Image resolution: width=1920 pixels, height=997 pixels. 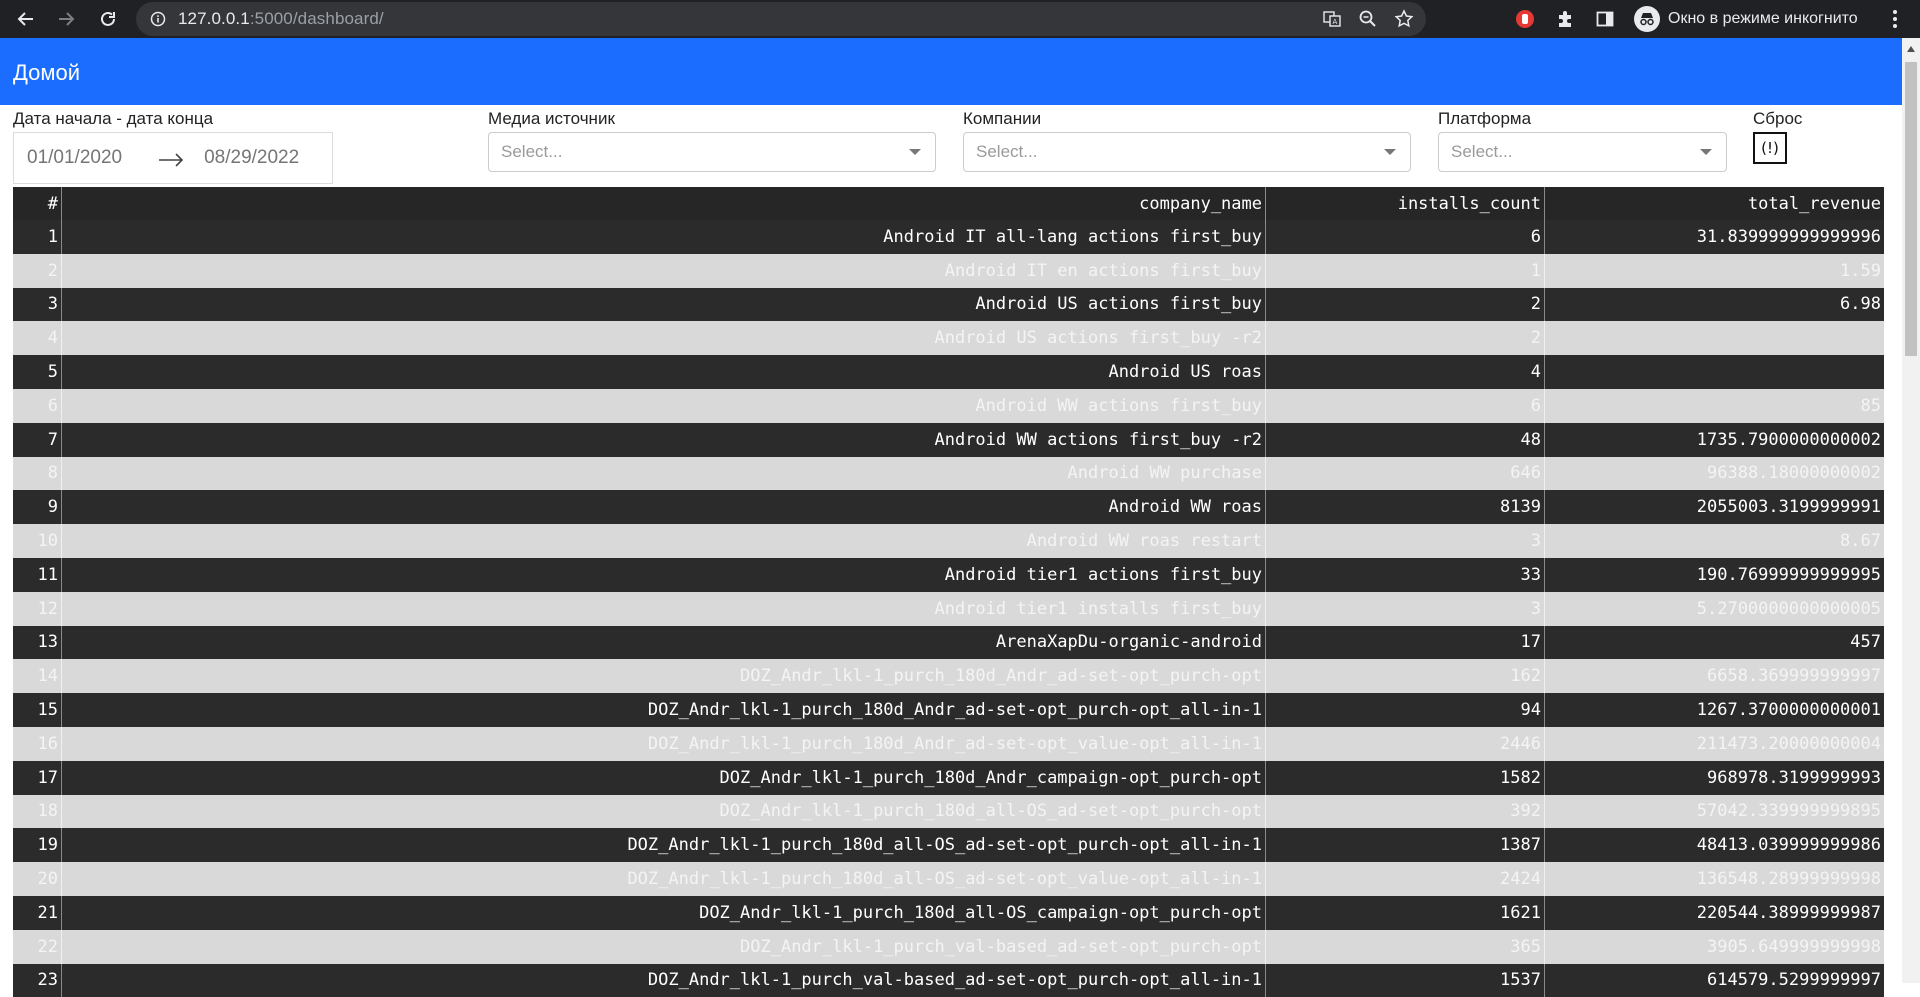 I want to click on total-revenue-cell: 31.839999999999996, so click(x=1788, y=236).